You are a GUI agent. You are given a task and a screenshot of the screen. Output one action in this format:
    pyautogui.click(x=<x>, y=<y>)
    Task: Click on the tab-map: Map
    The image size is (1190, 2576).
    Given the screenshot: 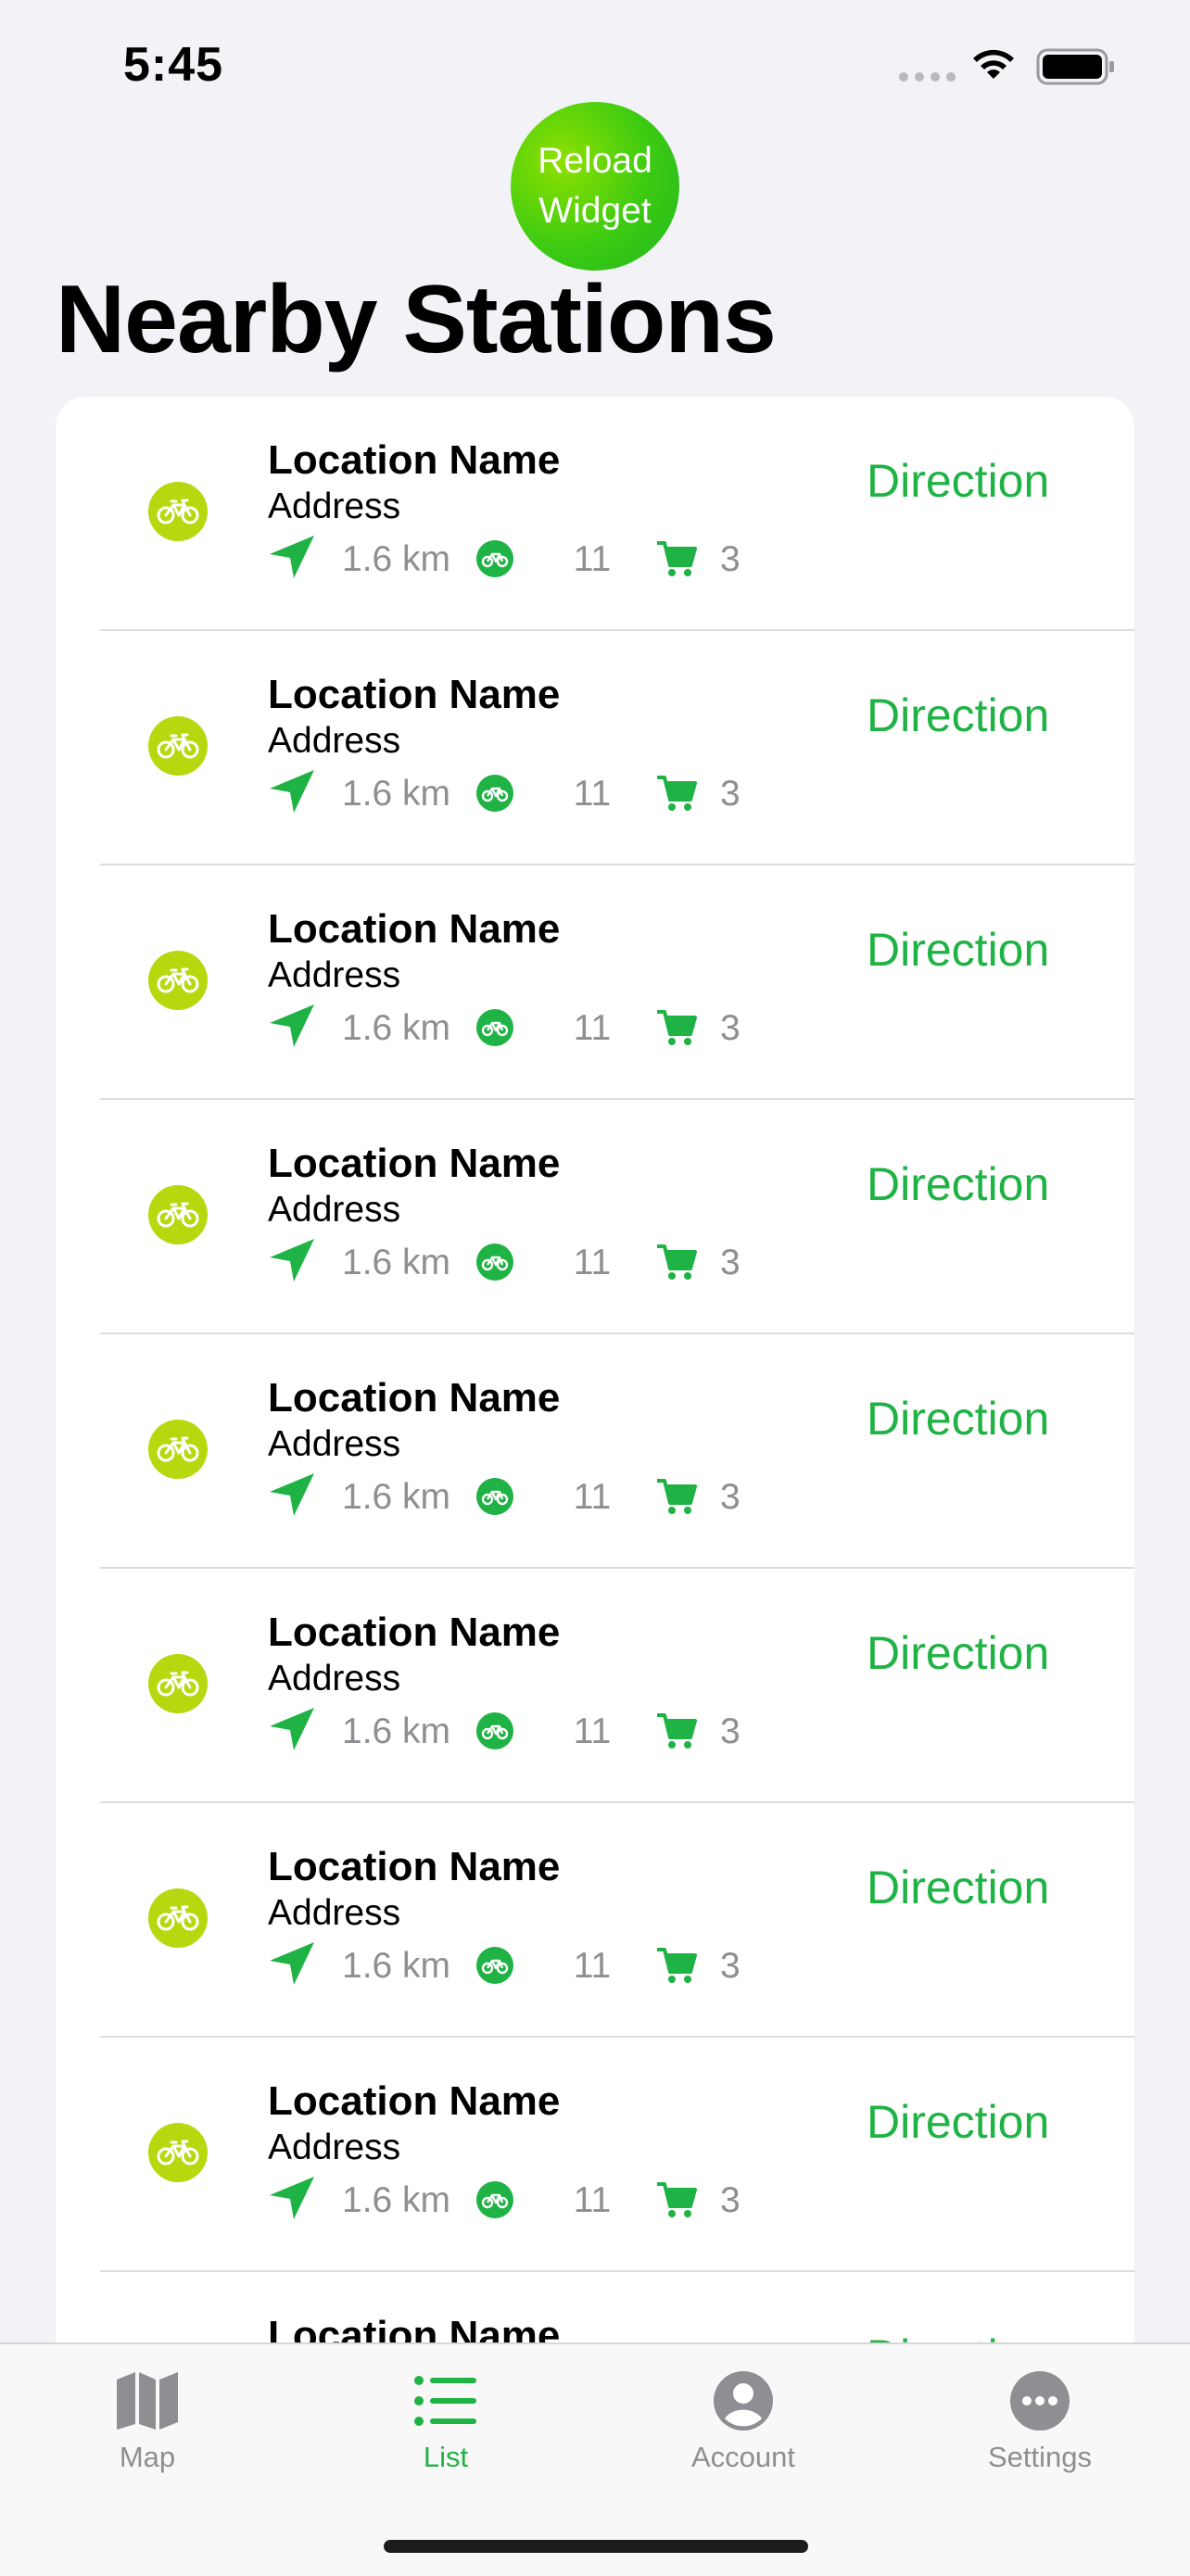 What is the action you would take?
    pyautogui.click(x=147, y=2422)
    